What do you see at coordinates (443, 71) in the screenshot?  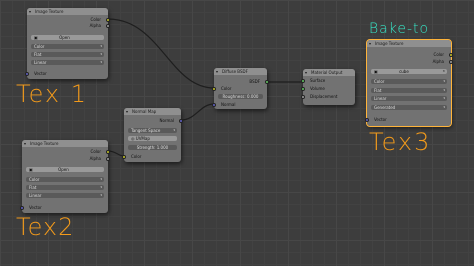 I see `close-icon: ✕` at bounding box center [443, 71].